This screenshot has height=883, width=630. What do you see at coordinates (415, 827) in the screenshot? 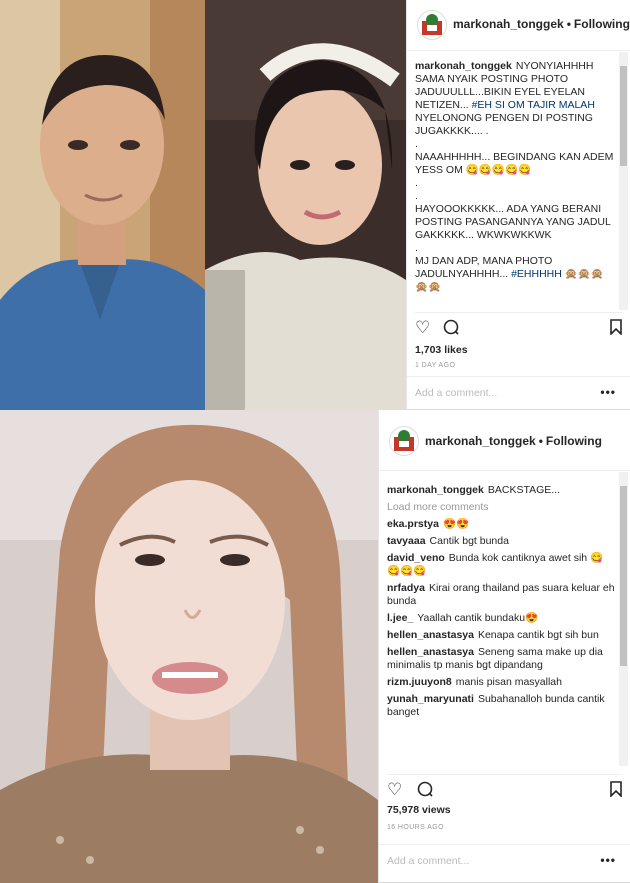
I see `post-timestamp: 16 HOURS AGO` at bounding box center [415, 827].